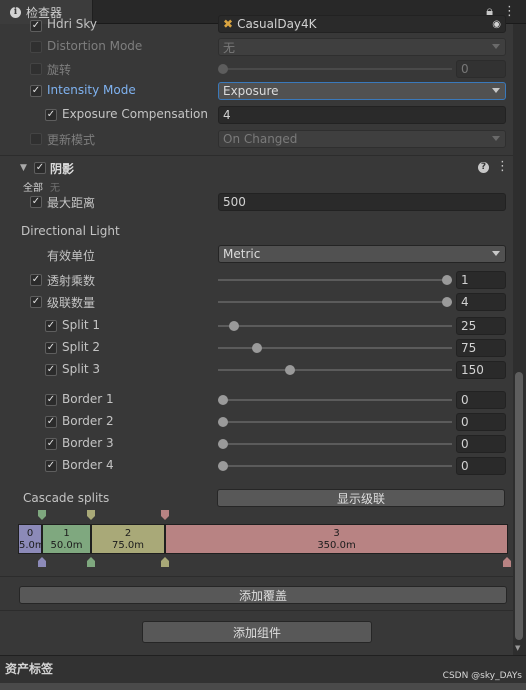  Describe the element at coordinates (502, 166) in the screenshot. I see `more-vertical-icon: ⋮` at that location.